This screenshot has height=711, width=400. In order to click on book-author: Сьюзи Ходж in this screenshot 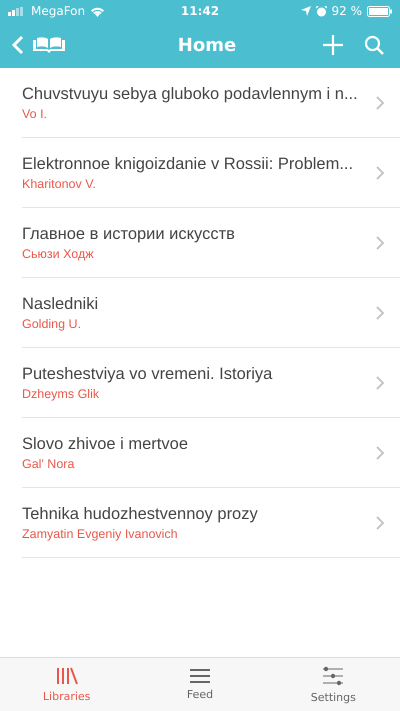, I will do `click(58, 253)`.